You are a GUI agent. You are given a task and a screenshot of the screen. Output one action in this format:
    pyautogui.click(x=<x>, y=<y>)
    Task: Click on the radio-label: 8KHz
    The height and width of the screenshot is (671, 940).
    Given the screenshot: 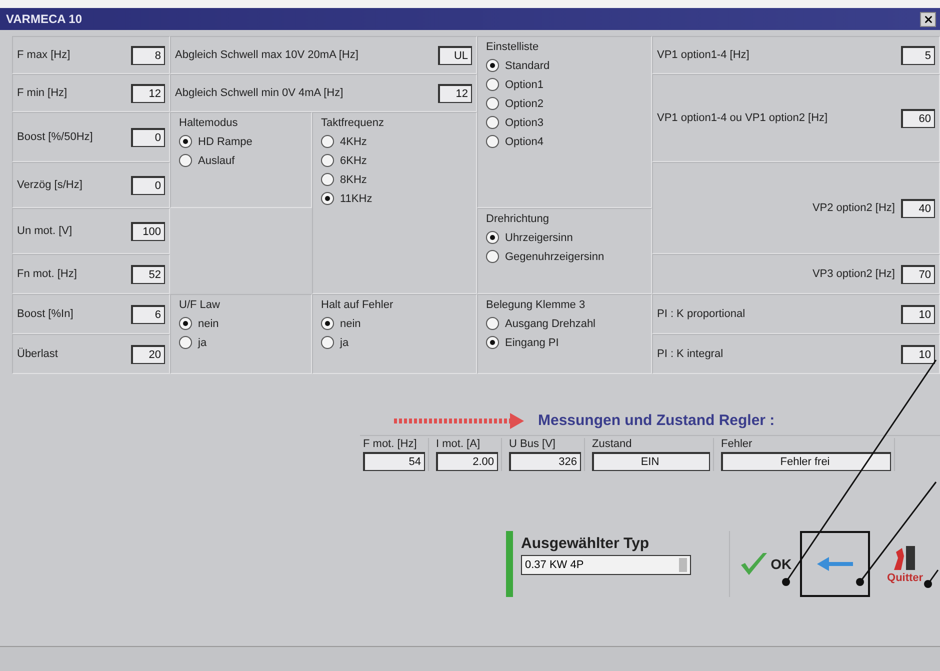 What is the action you would take?
    pyautogui.click(x=353, y=180)
    